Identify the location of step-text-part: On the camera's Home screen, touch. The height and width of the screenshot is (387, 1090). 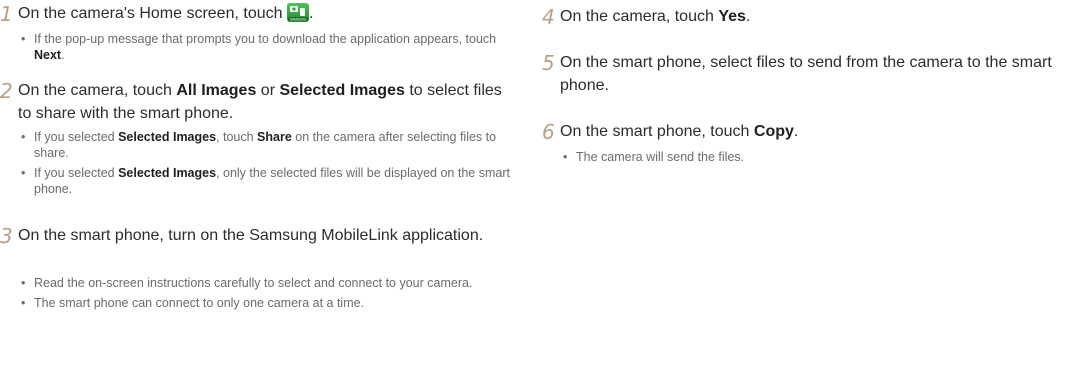
(152, 13).